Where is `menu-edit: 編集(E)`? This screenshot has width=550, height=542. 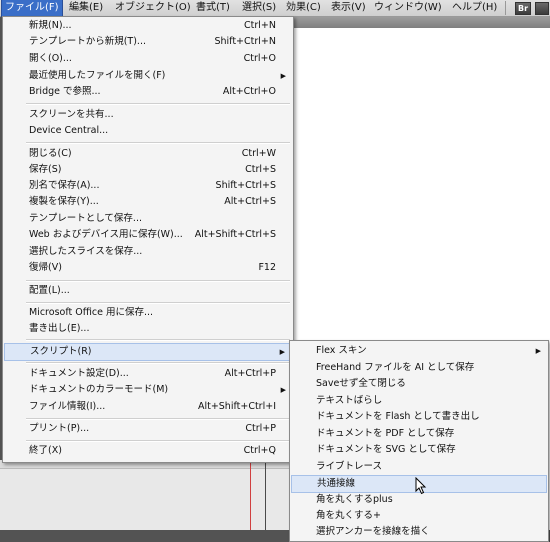
menu-edit: 編集(E) is located at coordinates (86, 8).